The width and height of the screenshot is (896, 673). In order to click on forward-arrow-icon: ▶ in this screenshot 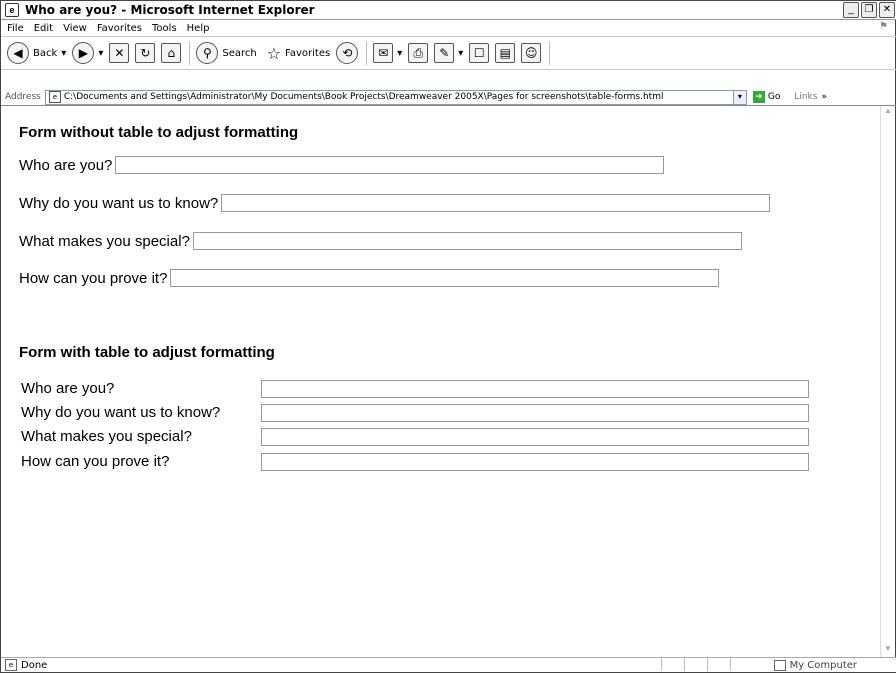, I will do `click(83, 53)`.